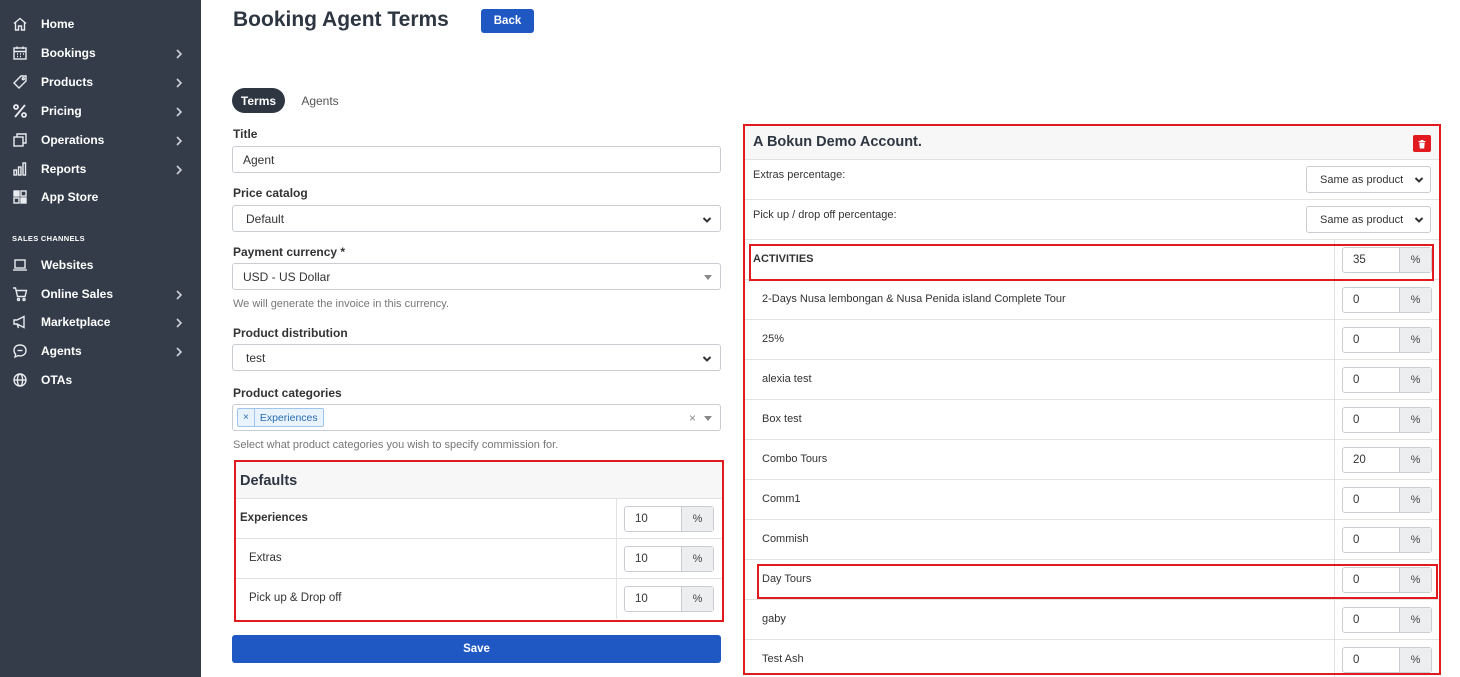 This screenshot has width=1460, height=677. What do you see at coordinates (259, 159) in the screenshot?
I see `title-input-value: Agent` at bounding box center [259, 159].